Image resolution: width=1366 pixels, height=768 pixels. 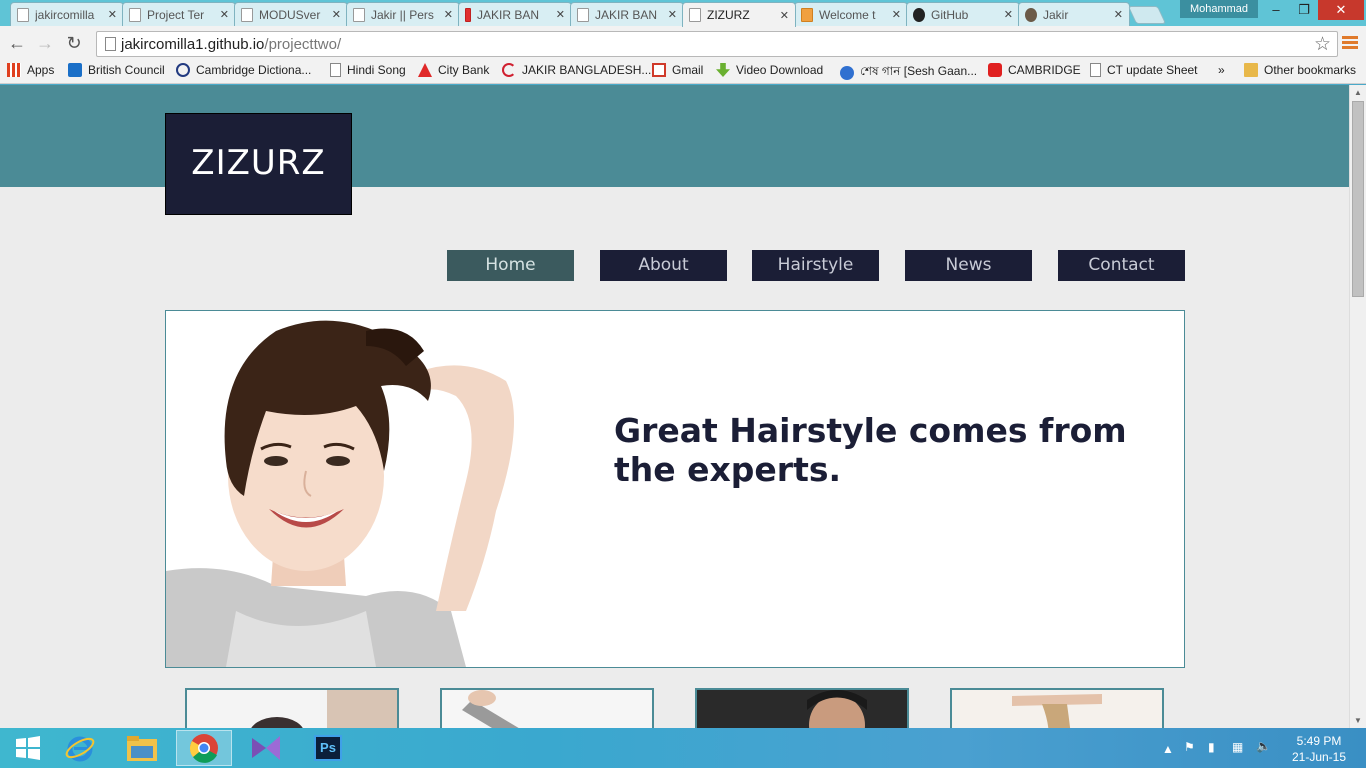 I want to click on bookmark-cambridge: CAMBRIDGE, so click(x=1034, y=70).